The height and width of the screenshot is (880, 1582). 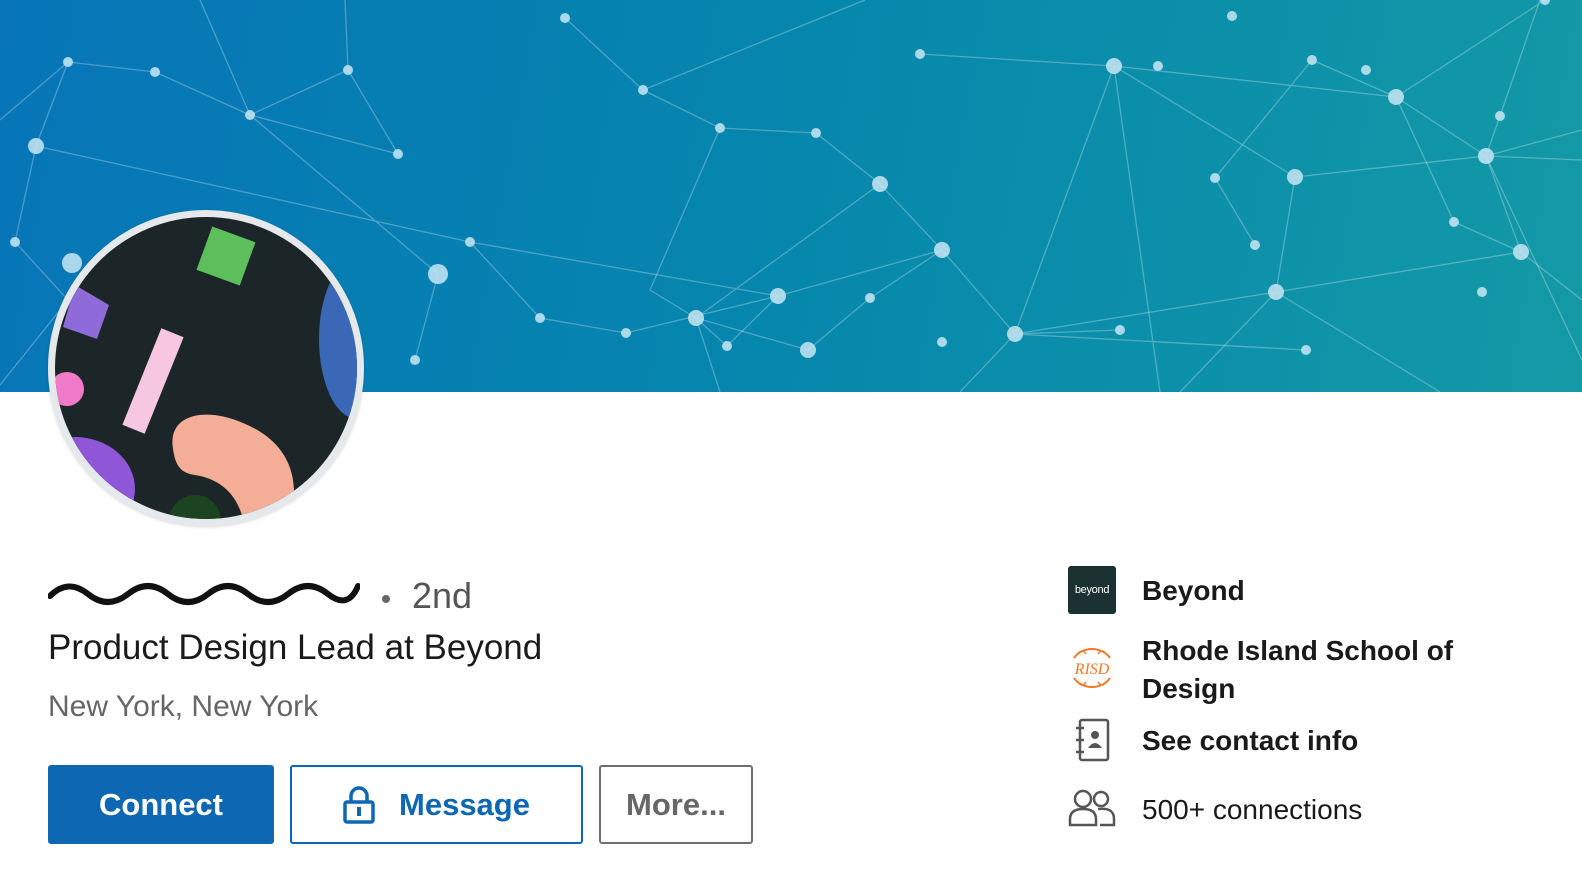 I want to click on profile-name-row: 2nd, so click(x=260, y=594).